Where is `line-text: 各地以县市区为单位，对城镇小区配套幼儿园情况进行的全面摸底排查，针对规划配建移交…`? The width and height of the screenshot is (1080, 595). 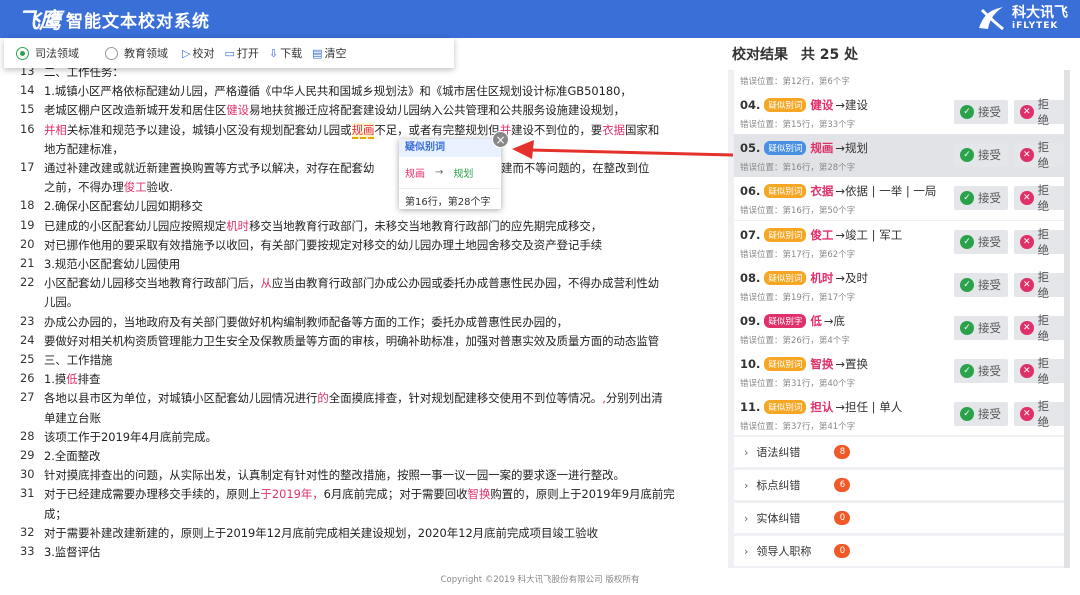
line-text: 各地以县市区为单位，对城镇小区配套幼儿园情况进行的全面摸底排查，针对规划配建移交… is located at coordinates (376, 398).